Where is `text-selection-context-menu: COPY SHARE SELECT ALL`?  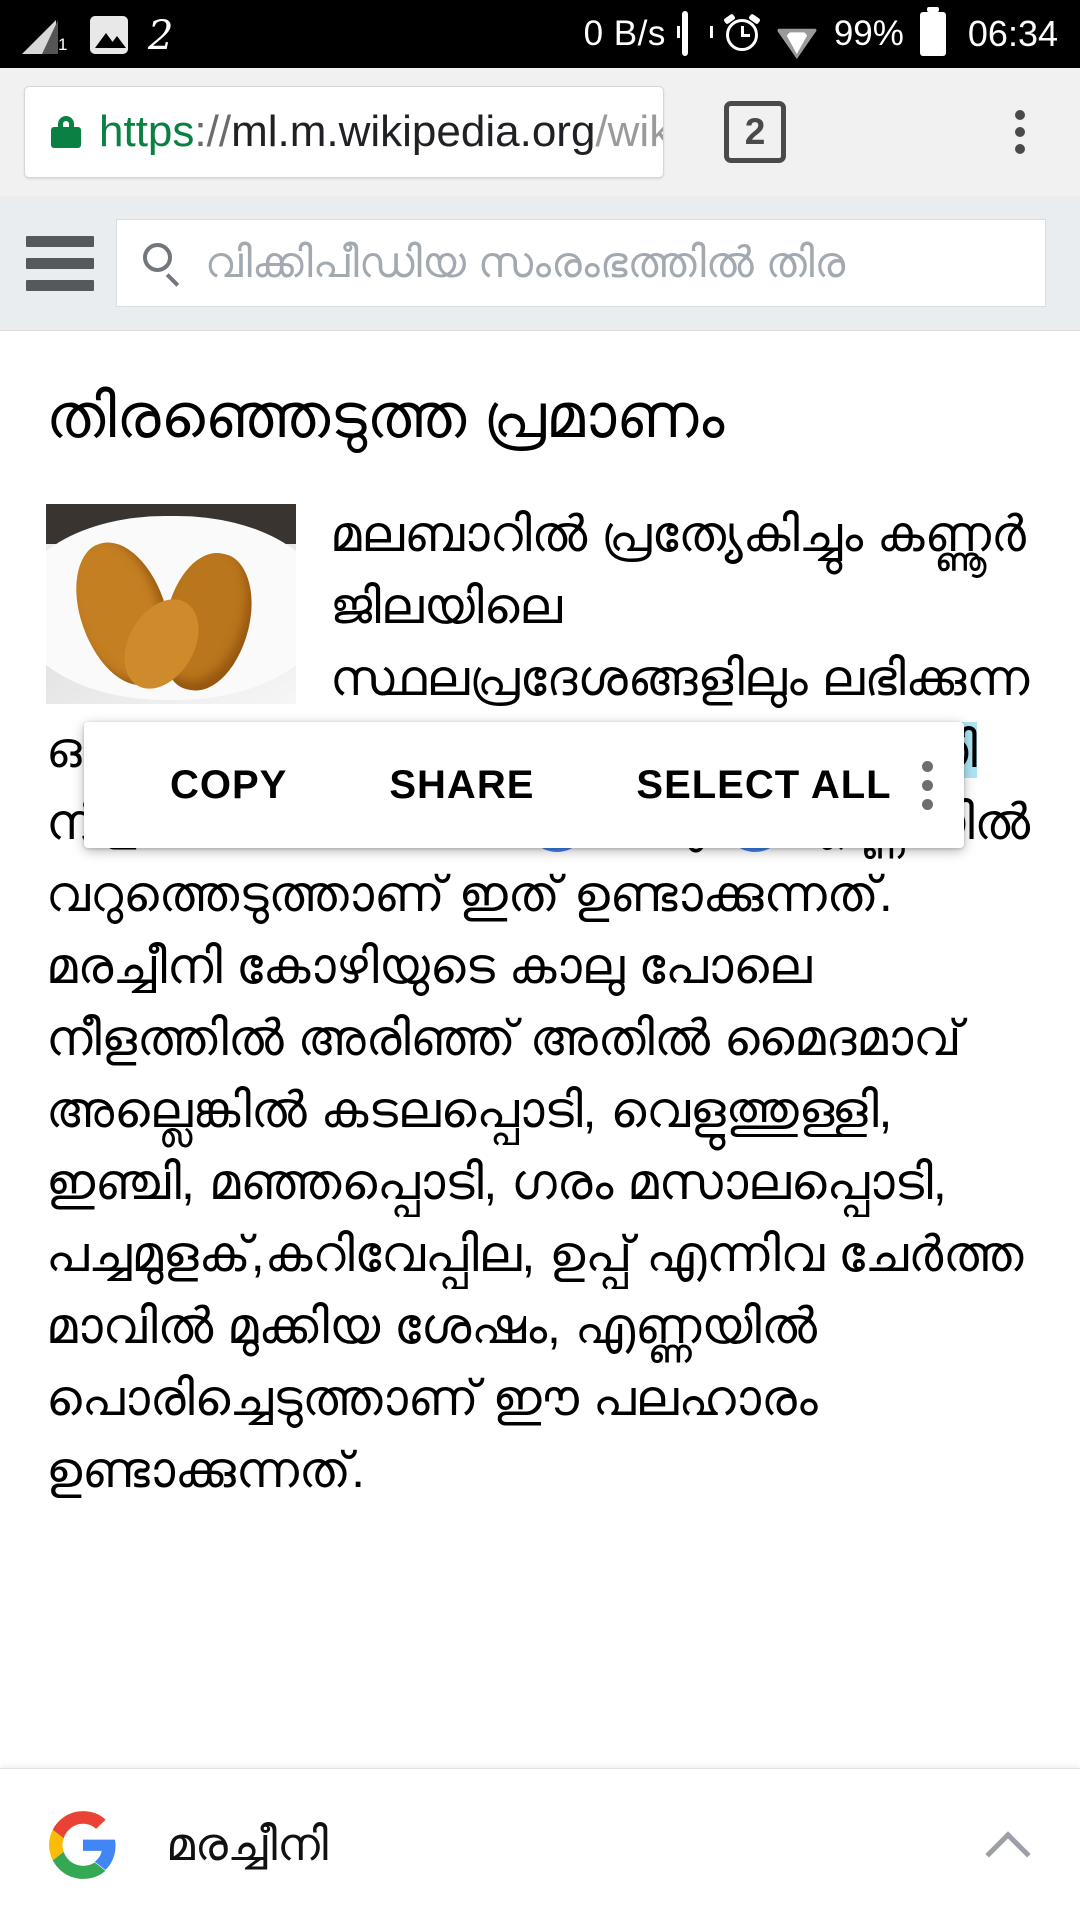 text-selection-context-menu: COPY SHARE SELECT ALL is located at coordinates (524, 785).